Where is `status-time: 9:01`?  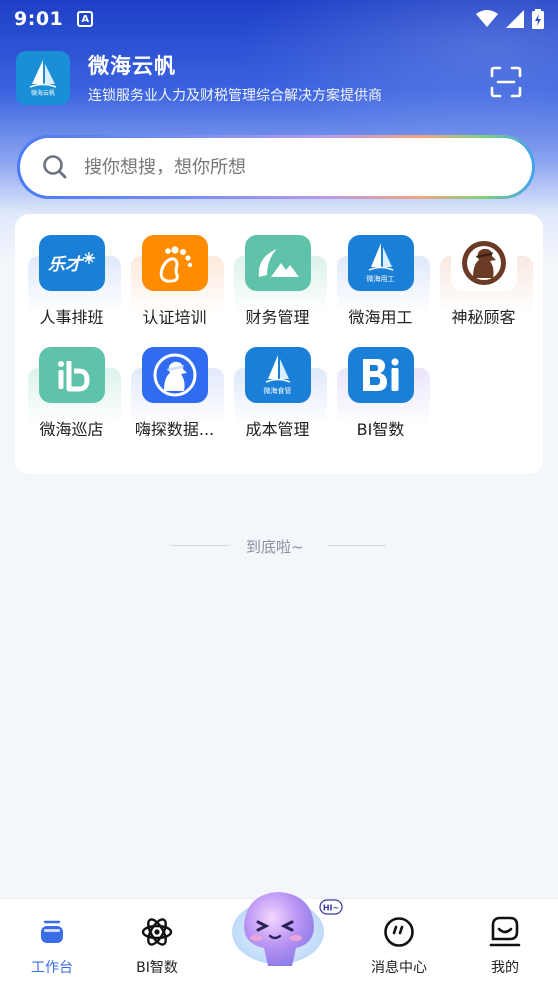
status-time: 9:01 is located at coordinates (39, 19).